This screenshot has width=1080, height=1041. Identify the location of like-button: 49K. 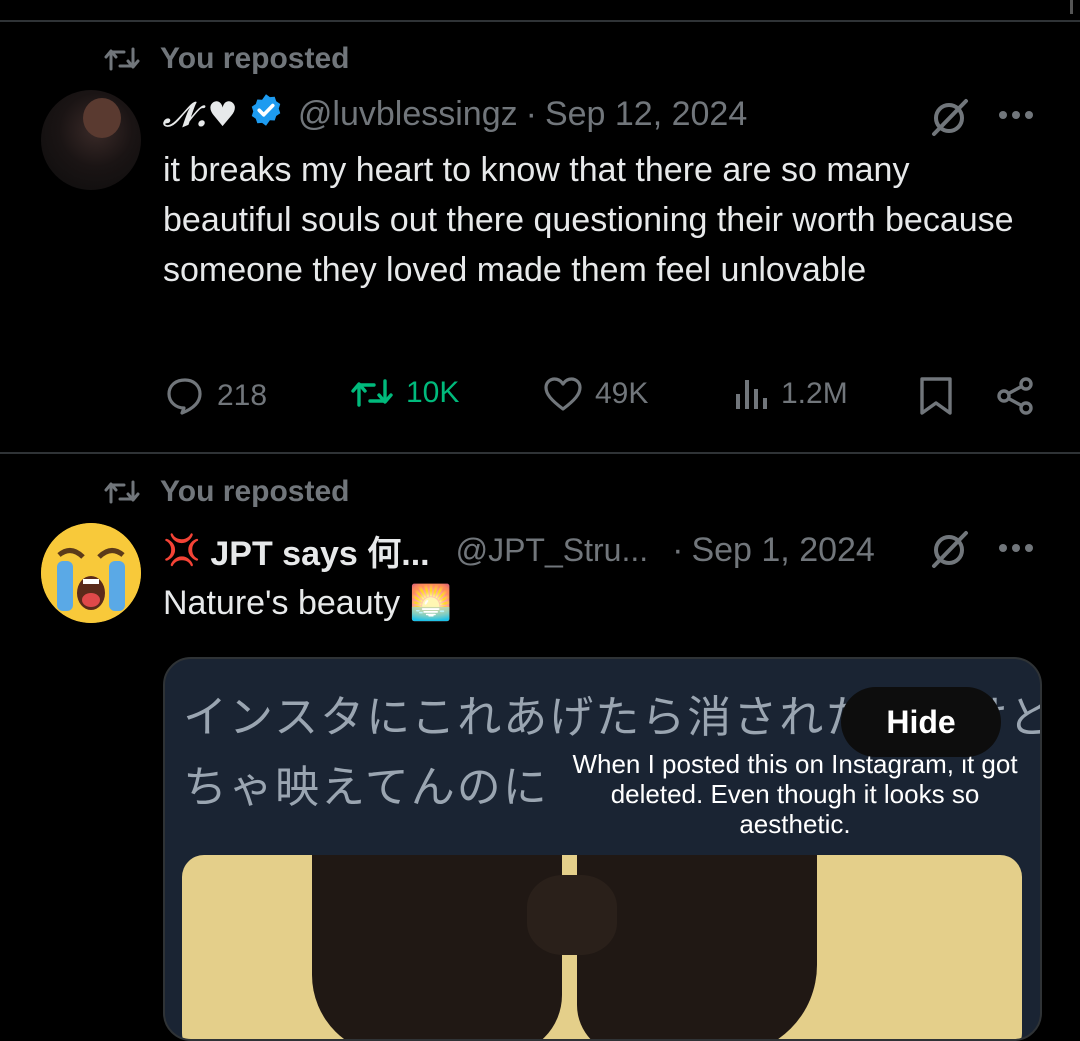
(595, 394).